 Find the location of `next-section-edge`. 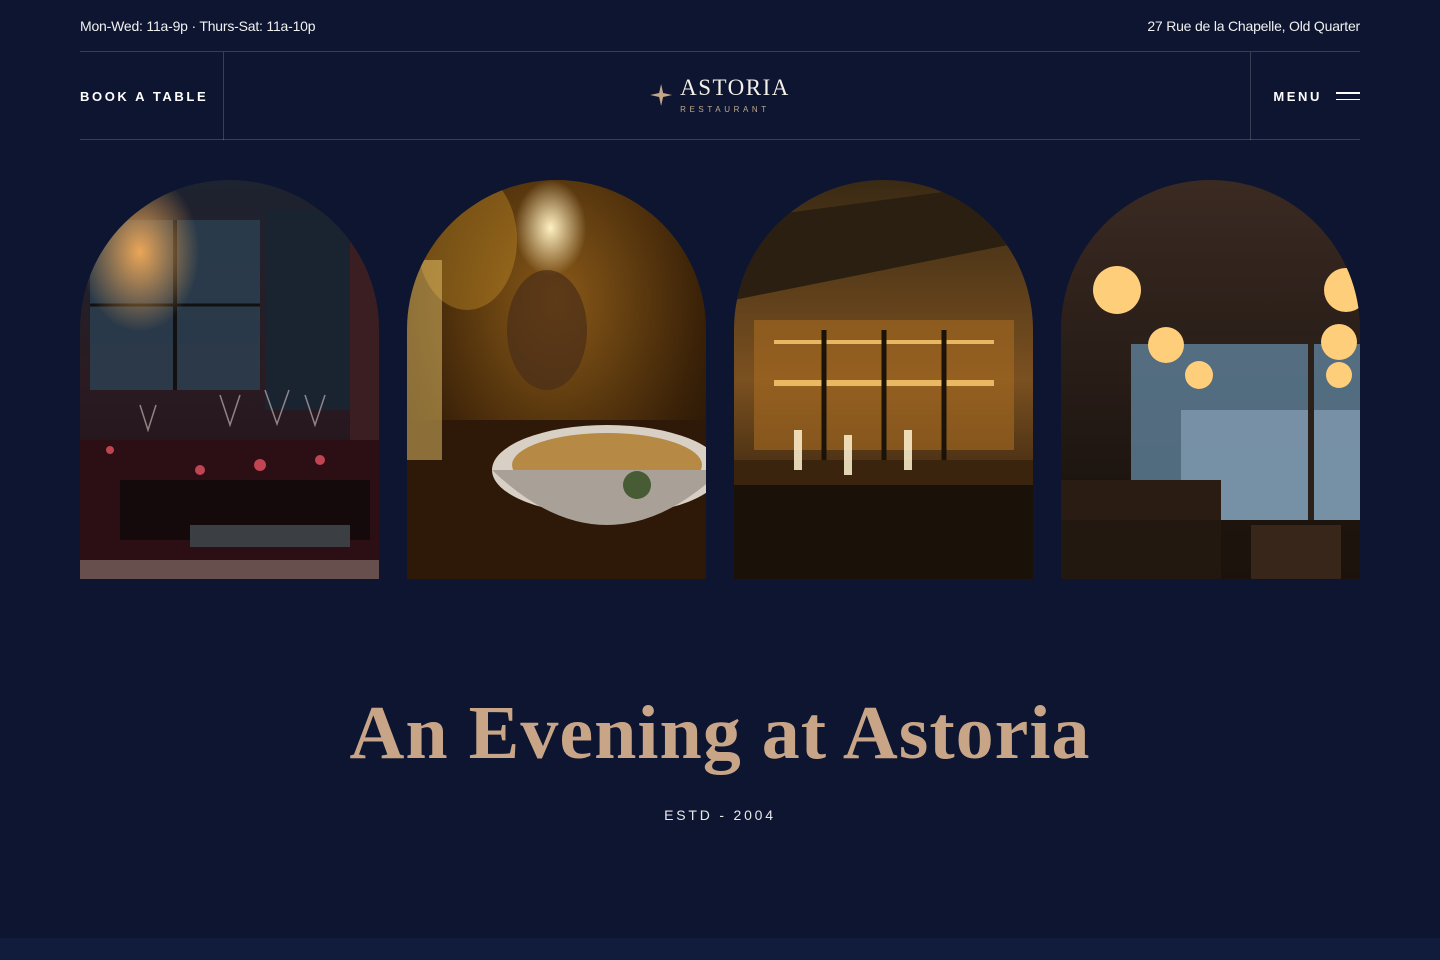

next-section-edge is located at coordinates (720, 949).